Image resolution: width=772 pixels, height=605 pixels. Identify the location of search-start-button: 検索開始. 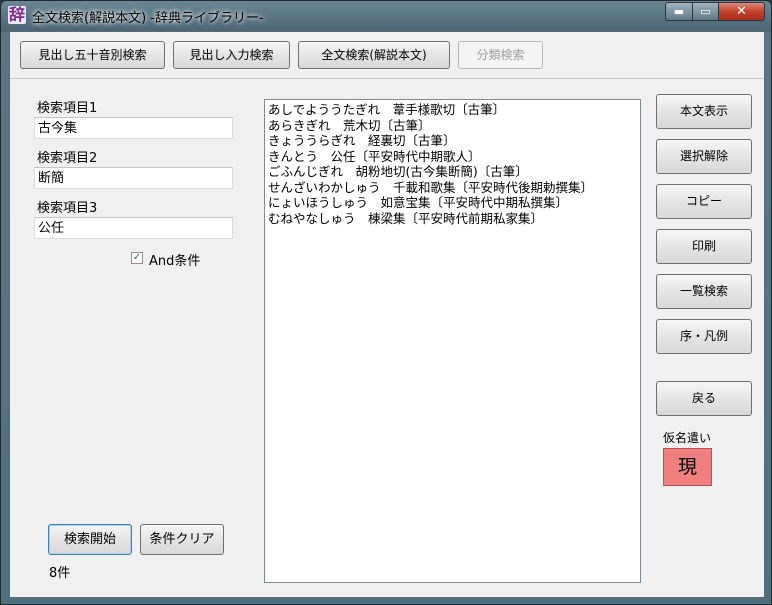
(90, 539).